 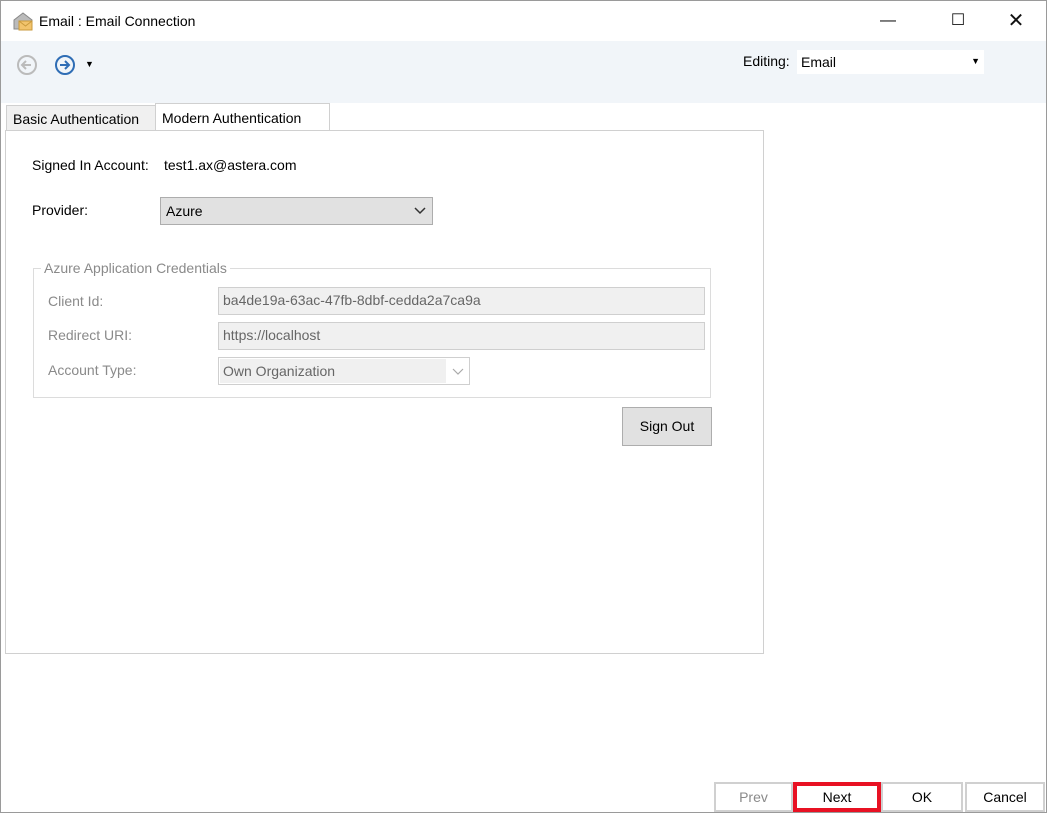 I want to click on arrow-right-circle-icon, so click(x=65, y=65).